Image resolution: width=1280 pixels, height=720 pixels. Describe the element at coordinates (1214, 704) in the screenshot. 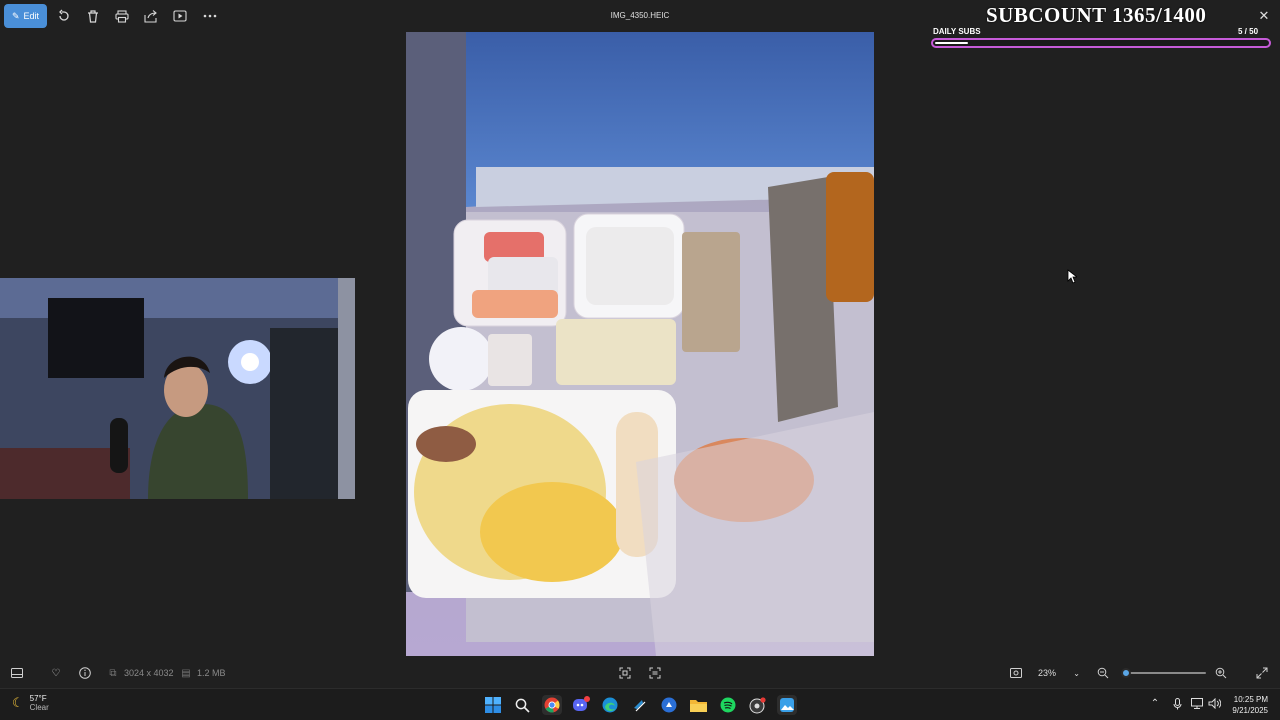

I see `volume-icon` at that location.